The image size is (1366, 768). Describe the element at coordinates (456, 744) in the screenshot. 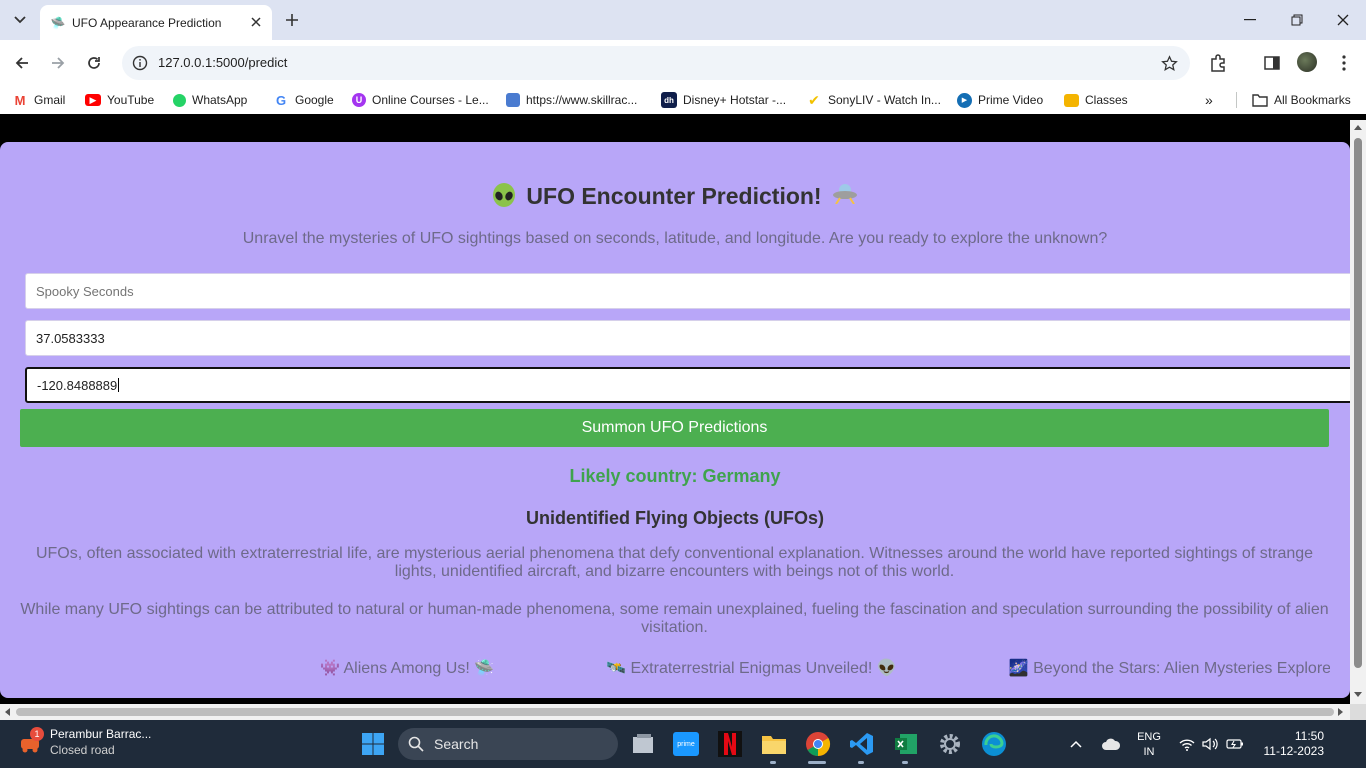

I see `search-label: Search` at that location.